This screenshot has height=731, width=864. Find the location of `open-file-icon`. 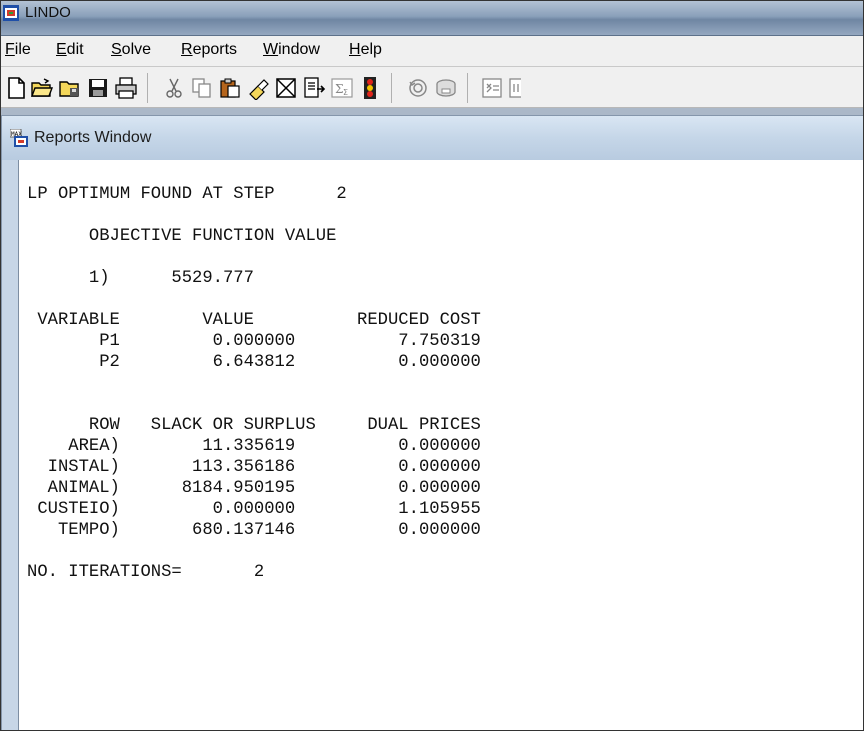

open-file-icon is located at coordinates (42, 88).